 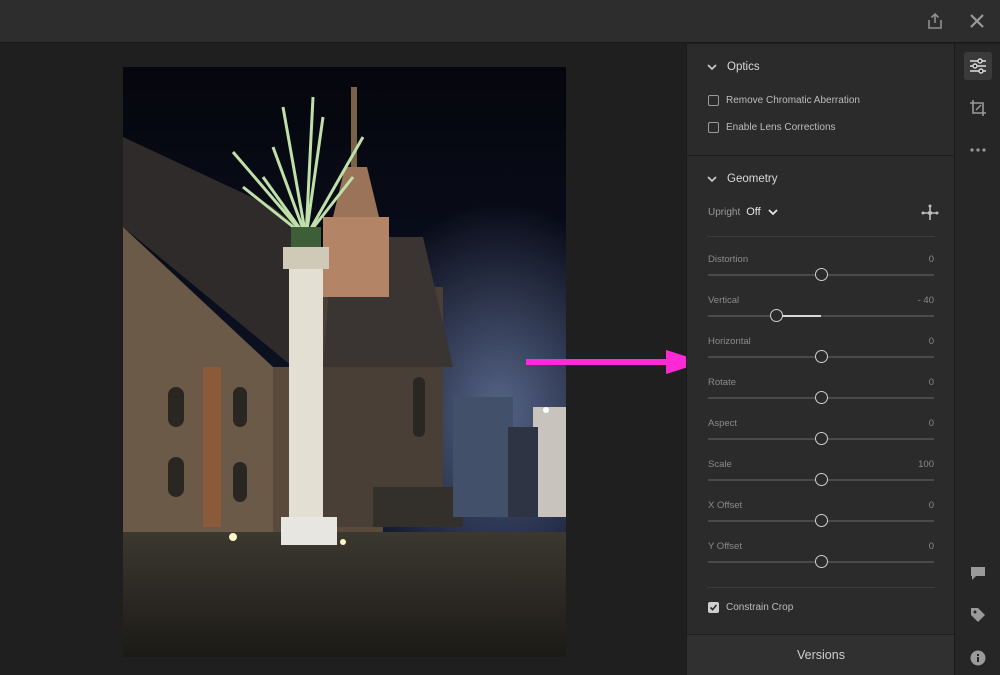 I want to click on tag-icon, so click(x=978, y=615).